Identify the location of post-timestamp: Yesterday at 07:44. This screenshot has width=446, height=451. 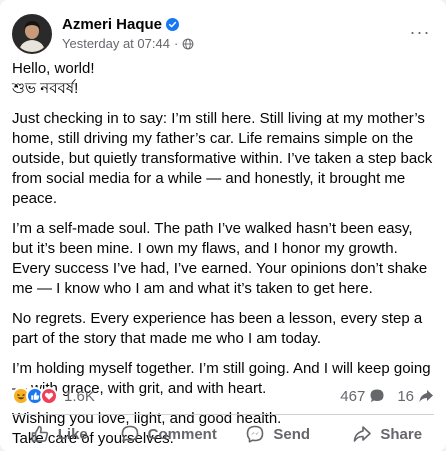
(116, 43).